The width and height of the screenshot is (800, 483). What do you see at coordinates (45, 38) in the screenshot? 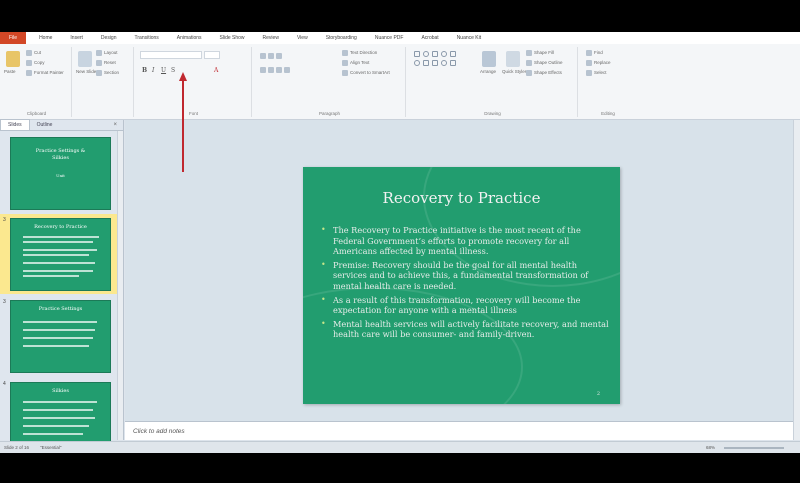
I see `tab-home: Home` at bounding box center [45, 38].